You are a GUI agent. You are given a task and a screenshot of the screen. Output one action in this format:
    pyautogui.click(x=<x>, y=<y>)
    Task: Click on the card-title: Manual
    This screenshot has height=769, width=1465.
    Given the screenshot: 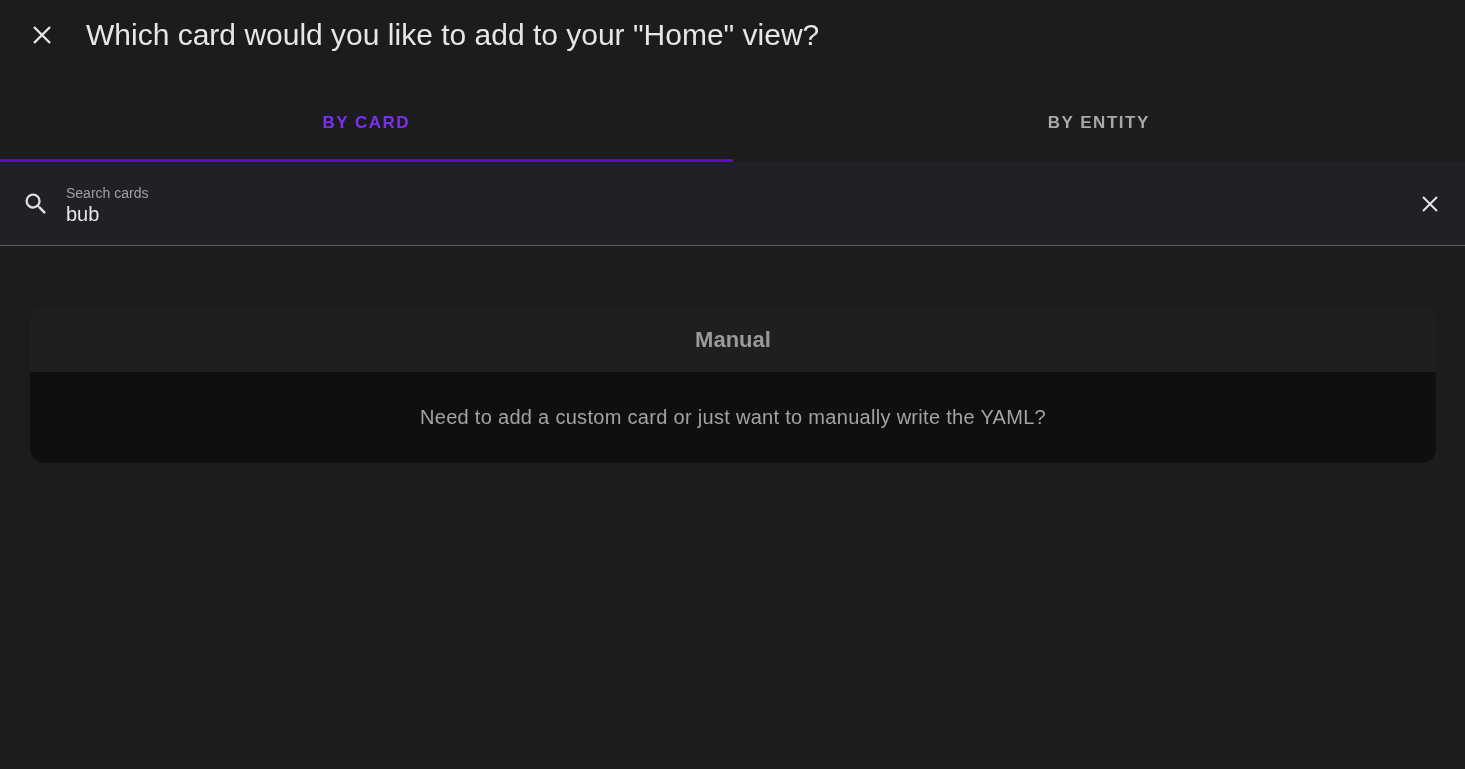 What is the action you would take?
    pyautogui.click(x=733, y=339)
    